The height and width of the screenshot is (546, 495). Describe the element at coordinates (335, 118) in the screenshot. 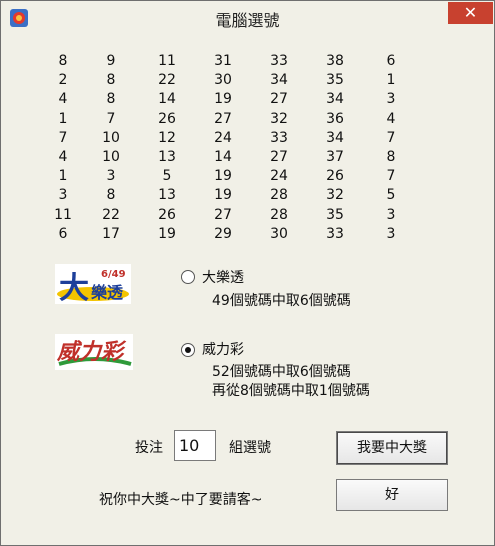

I see `lottery-number: 36` at that location.